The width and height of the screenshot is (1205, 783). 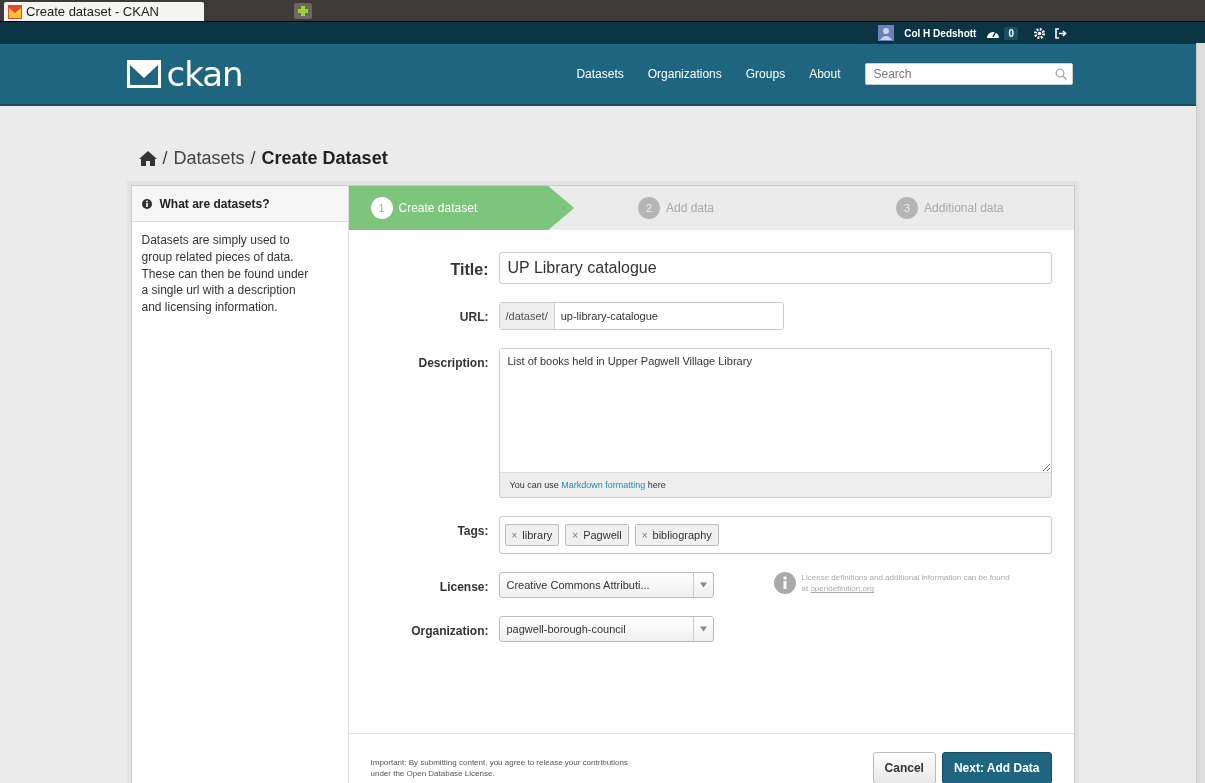 I want to click on logo-text: ckan, so click(x=204, y=74).